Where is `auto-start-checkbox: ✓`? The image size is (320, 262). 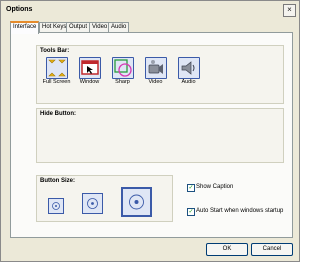
auto-start-checkbox: ✓ is located at coordinates (191, 212).